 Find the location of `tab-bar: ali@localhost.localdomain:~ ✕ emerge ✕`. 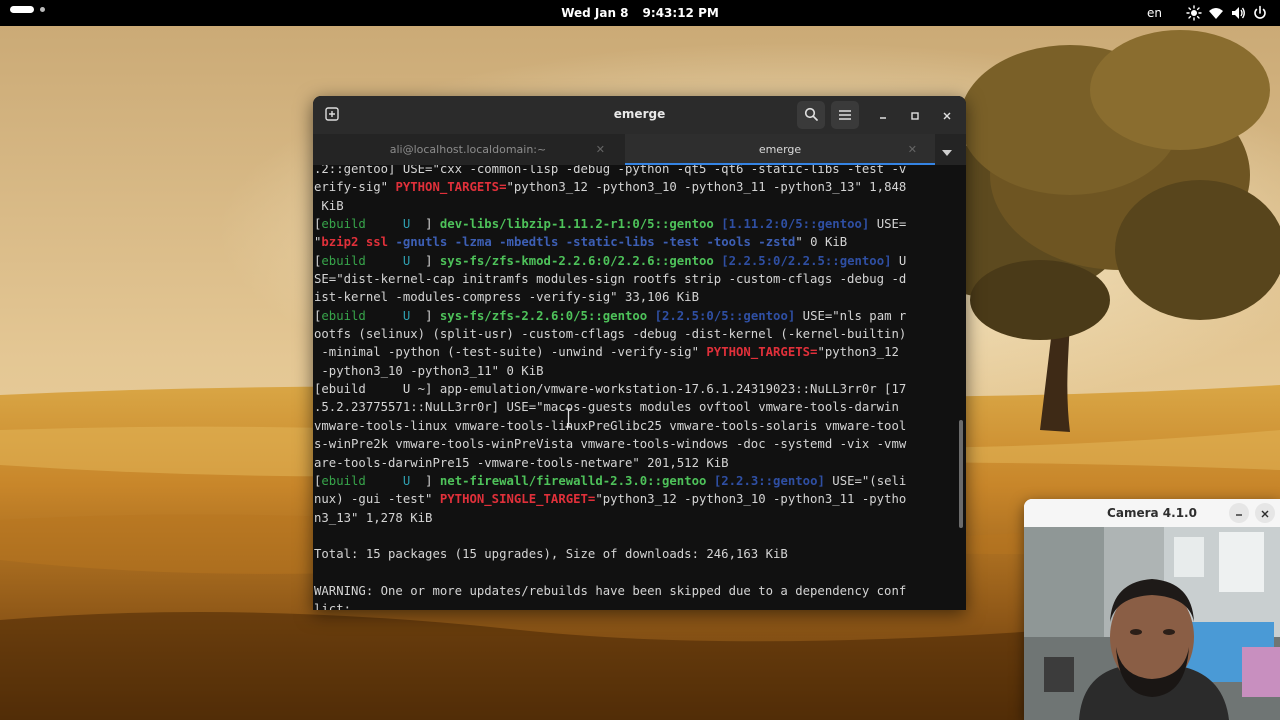

tab-bar: ali@localhost.localdomain:~ ✕ emerge ✕ is located at coordinates (639, 149).